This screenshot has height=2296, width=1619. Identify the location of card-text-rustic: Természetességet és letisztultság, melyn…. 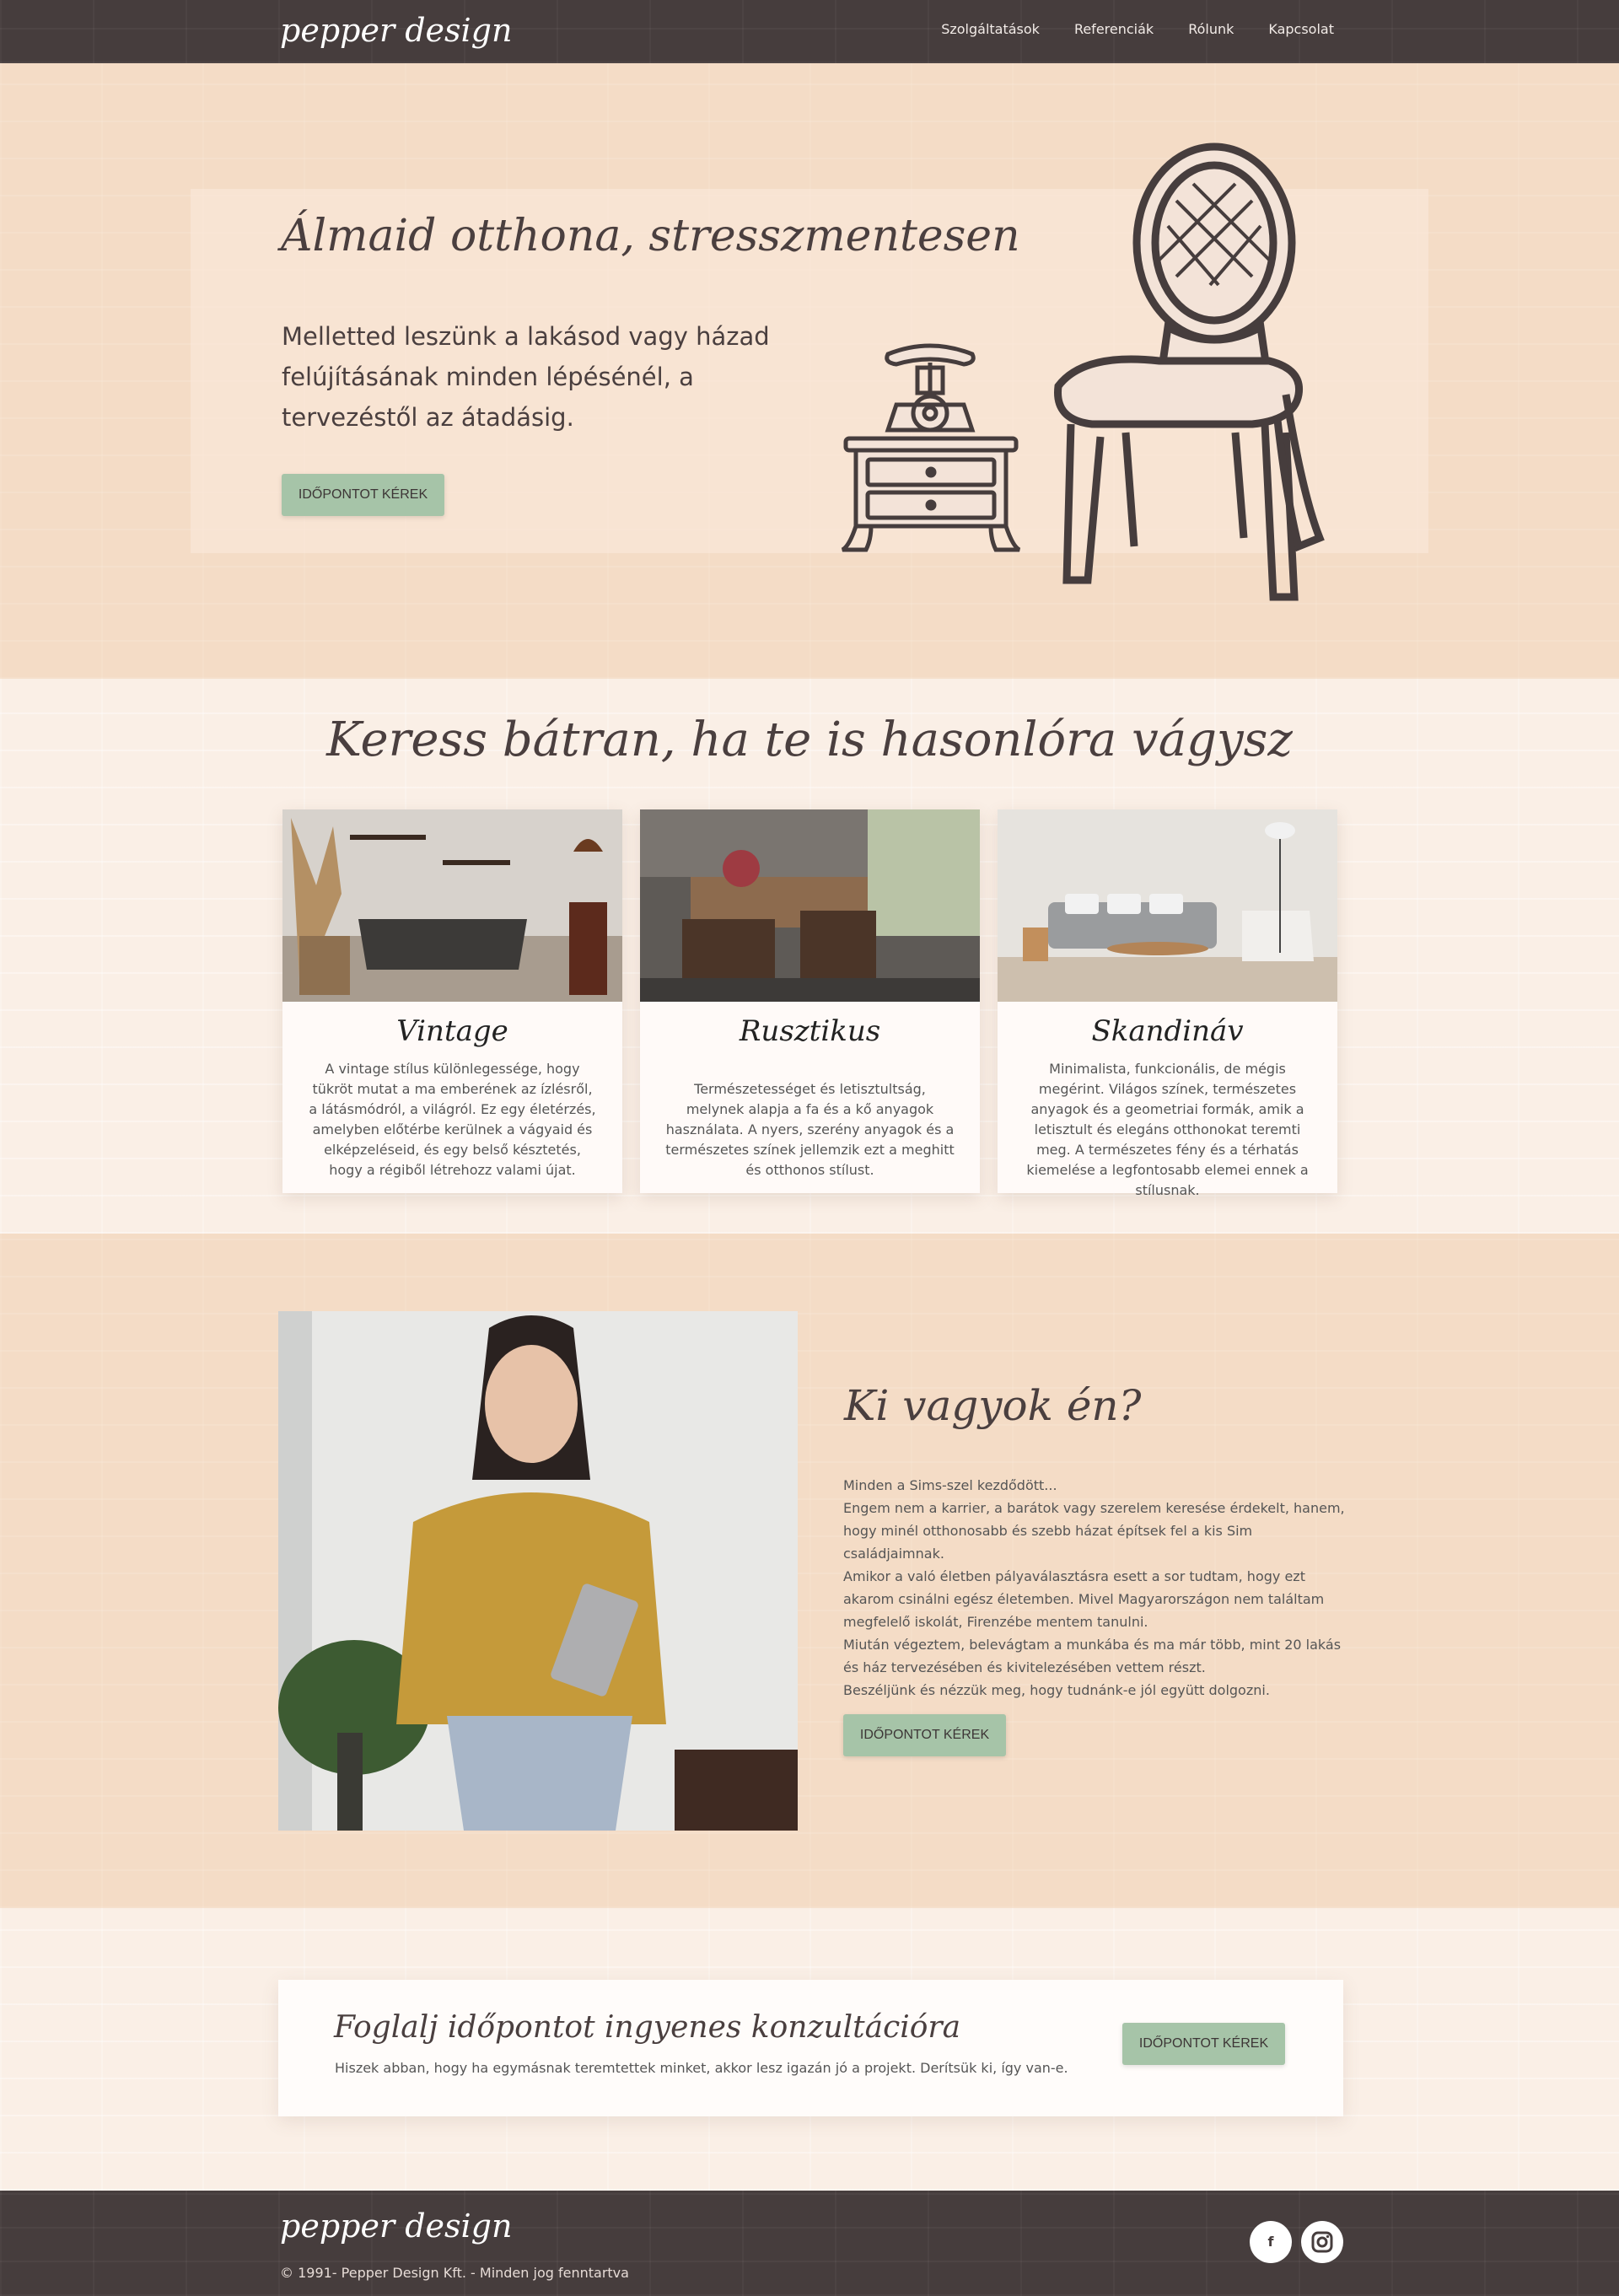
(810, 1129).